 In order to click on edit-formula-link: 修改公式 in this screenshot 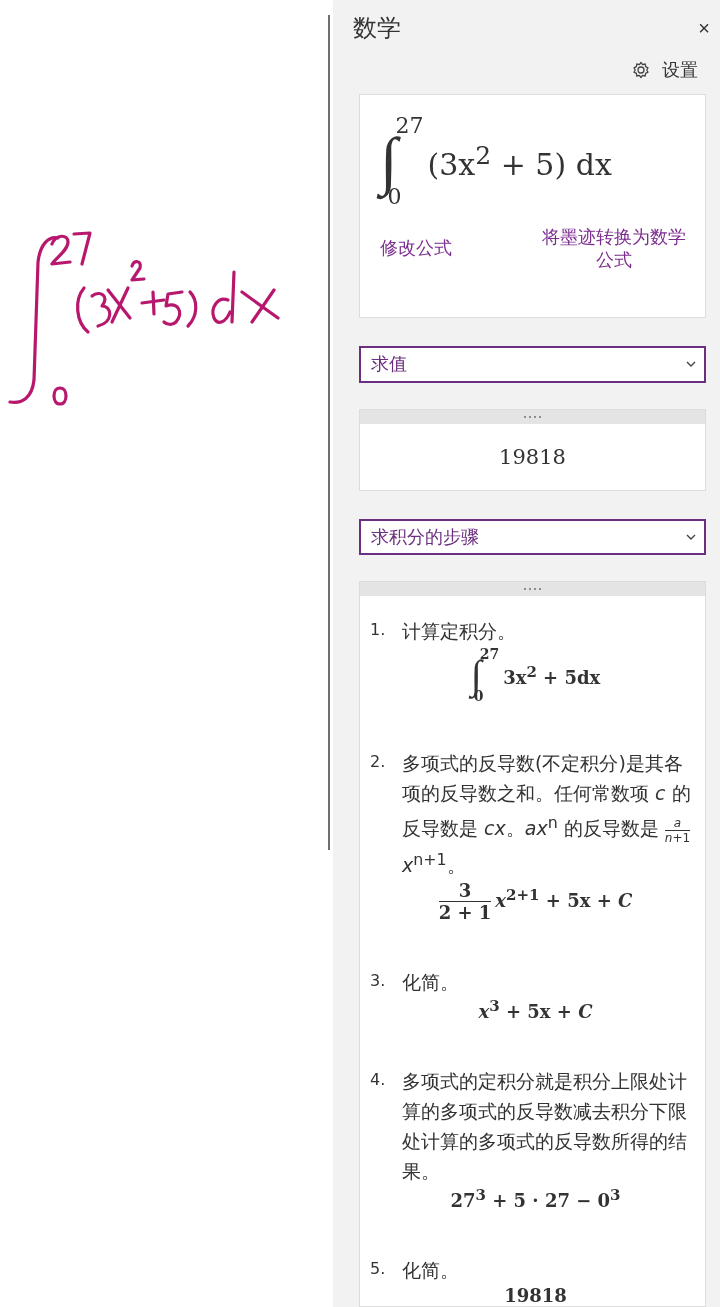, I will do `click(416, 248)`.